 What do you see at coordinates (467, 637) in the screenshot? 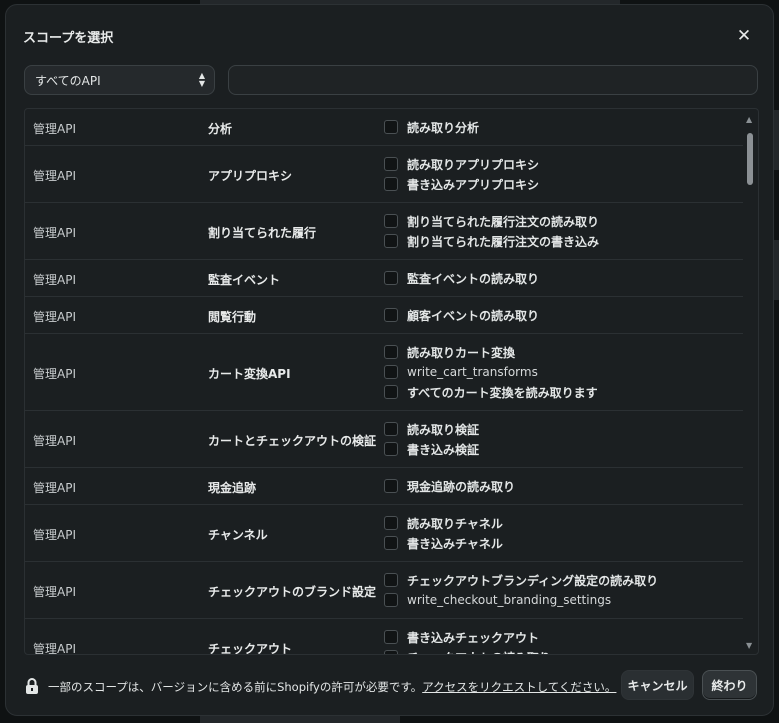
I see `scope-option: 書き込みチェックアウト` at bounding box center [467, 637].